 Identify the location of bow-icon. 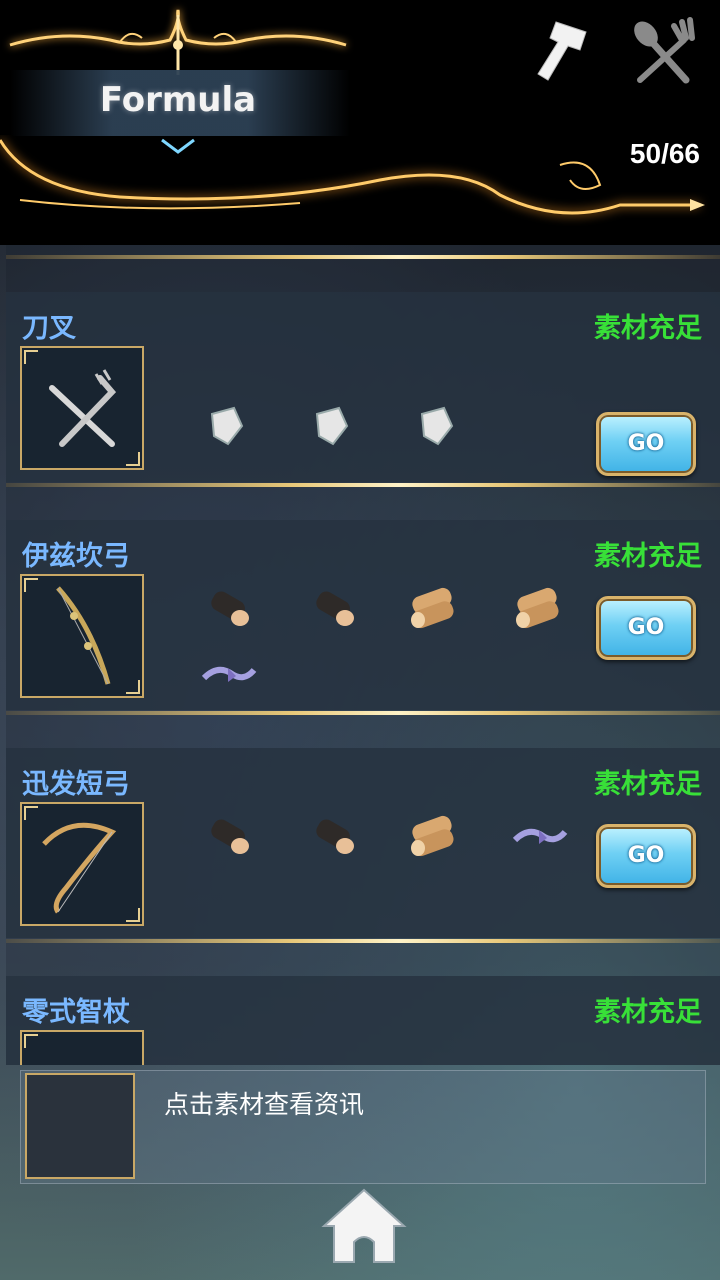
(83, 635).